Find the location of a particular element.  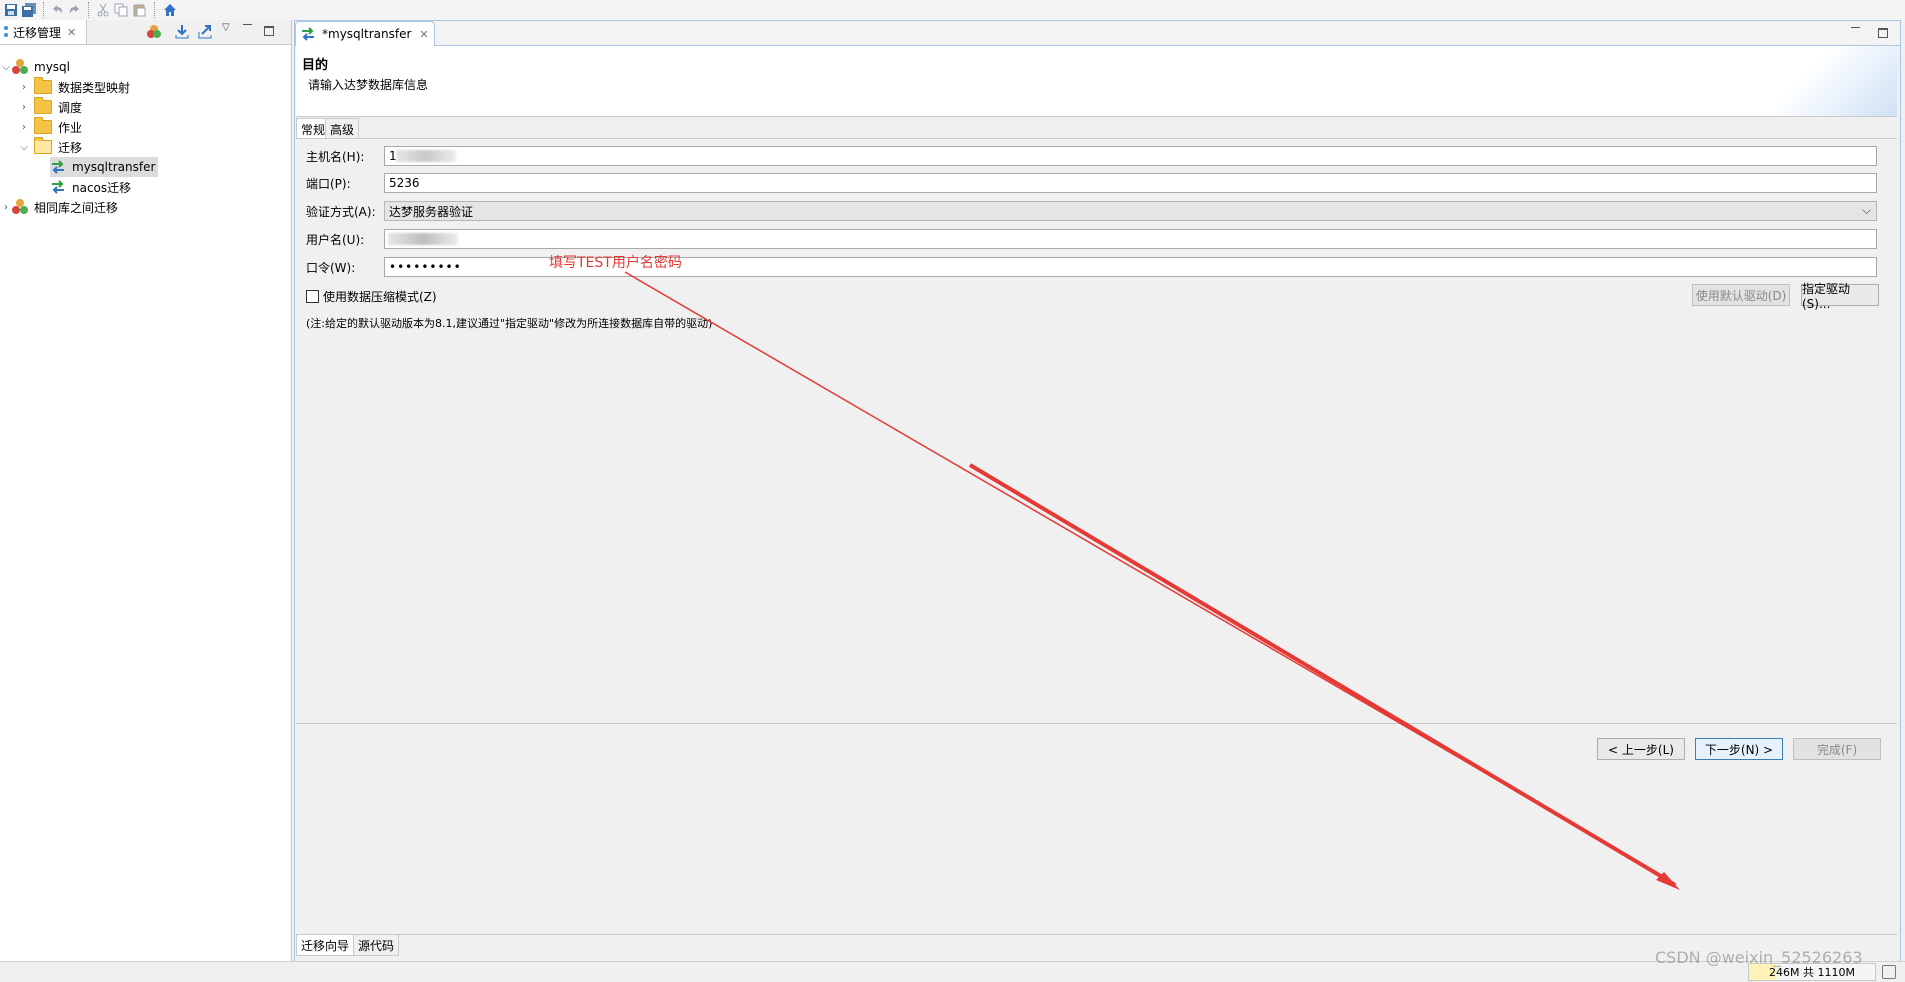

page-description: 请输入达梦数据库信息 is located at coordinates (368, 85).